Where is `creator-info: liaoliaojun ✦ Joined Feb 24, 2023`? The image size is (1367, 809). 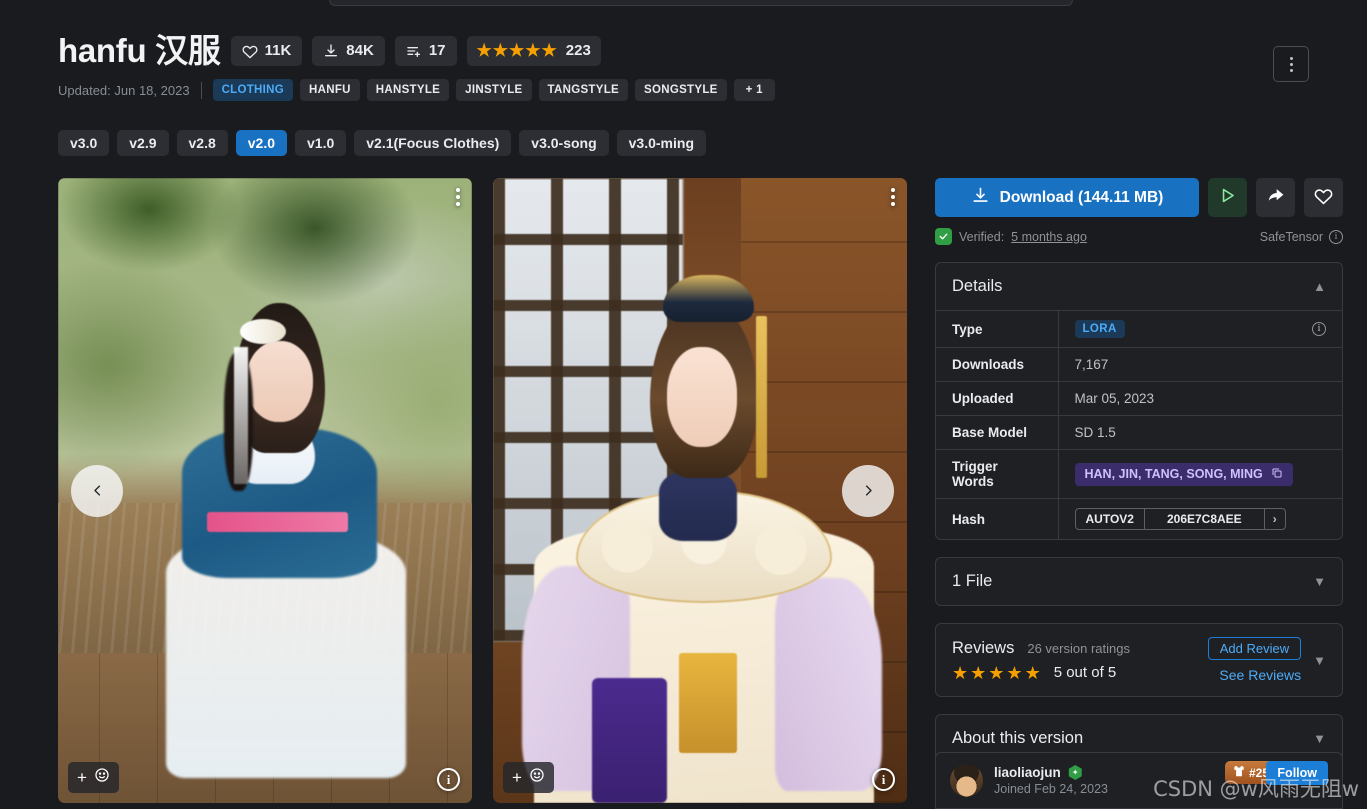
creator-info: liaoliaojun ✦ Joined Feb 24, 2023 is located at coordinates (1051, 780).